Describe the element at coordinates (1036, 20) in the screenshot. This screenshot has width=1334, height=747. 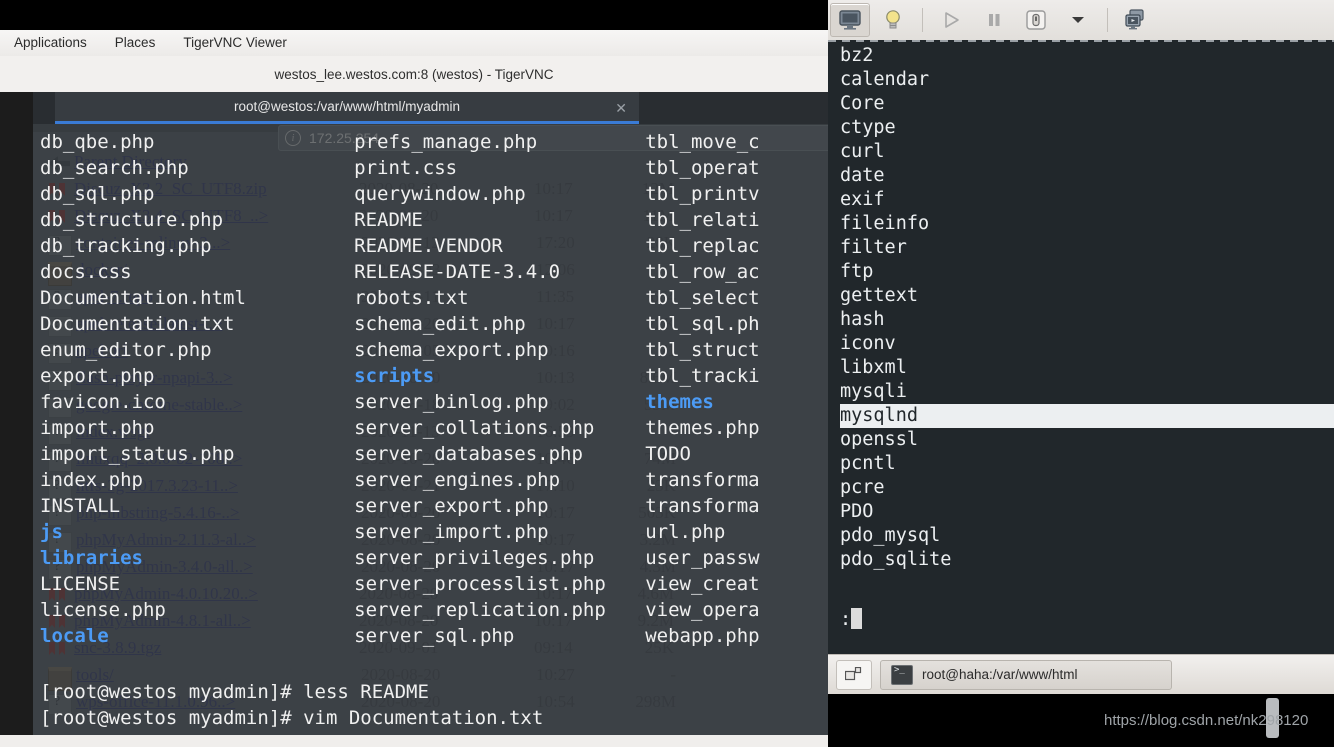
I see `shutdown-button` at that location.